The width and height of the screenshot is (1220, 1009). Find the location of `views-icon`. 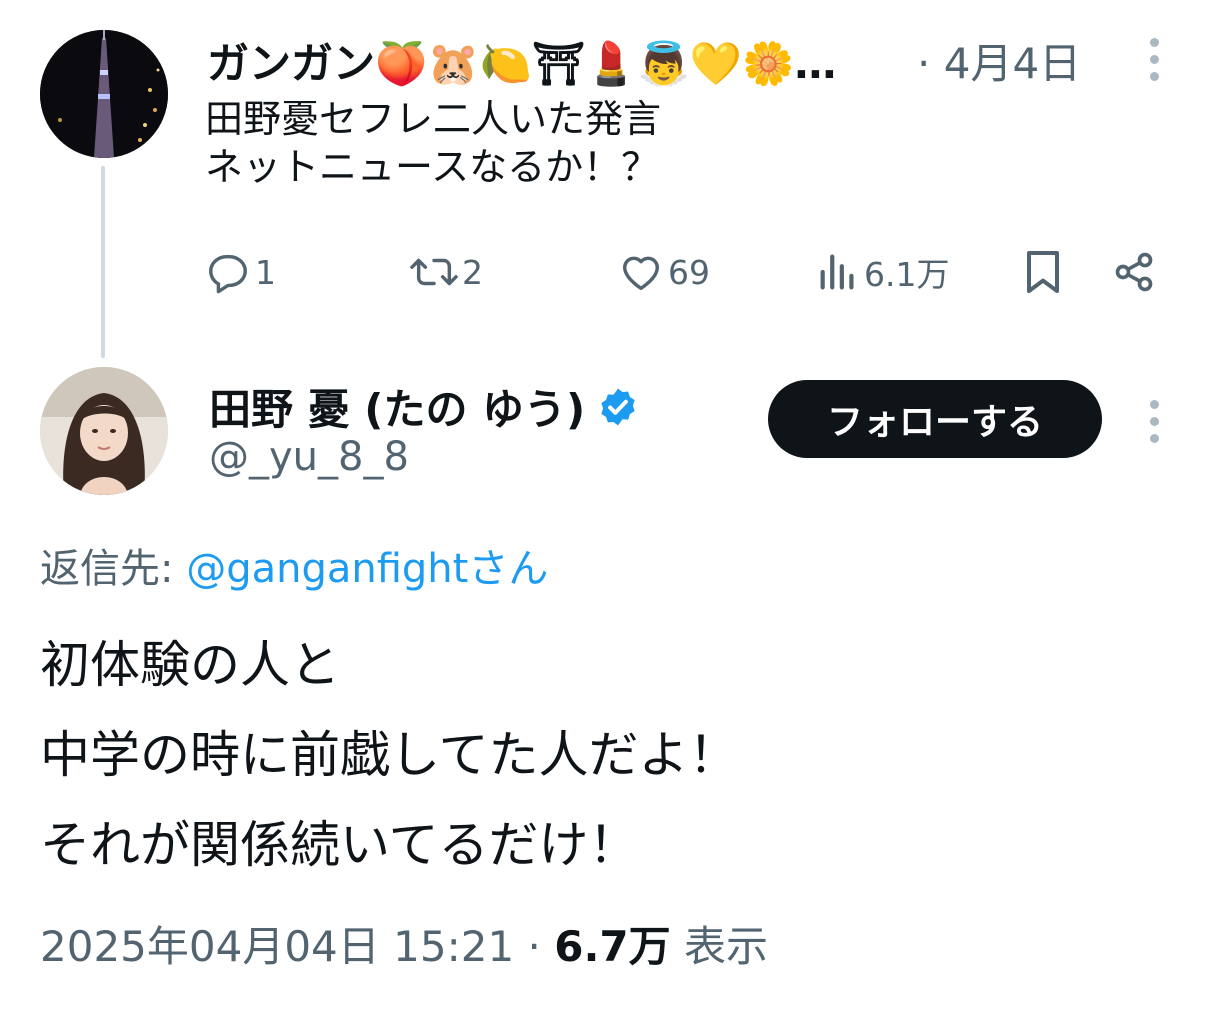

views-icon is located at coordinates (837, 272).